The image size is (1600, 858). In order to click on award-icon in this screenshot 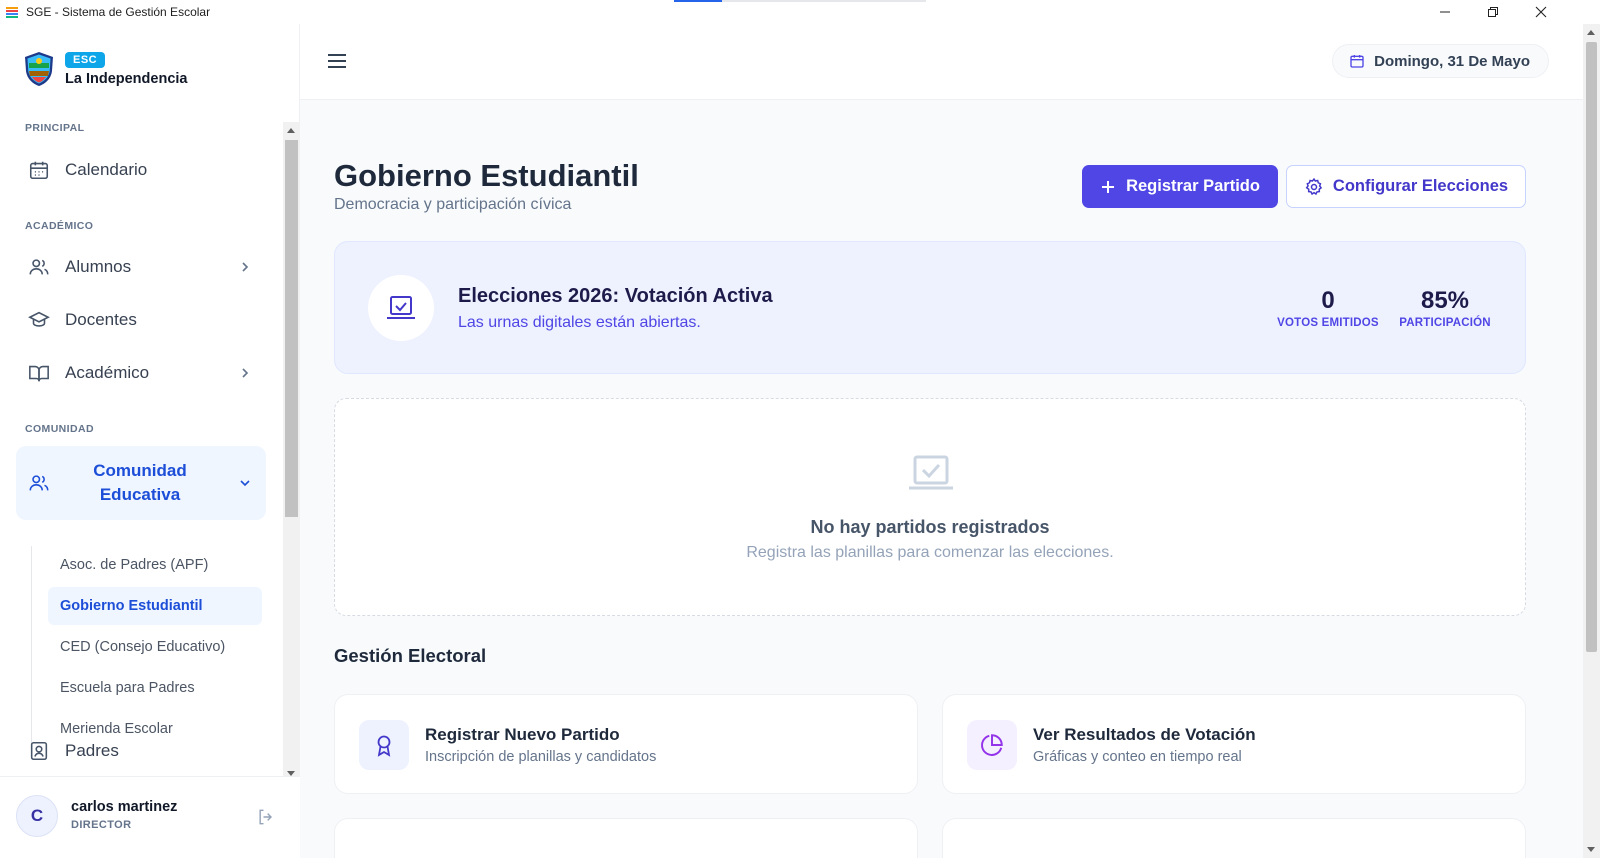, I will do `click(384, 746)`.